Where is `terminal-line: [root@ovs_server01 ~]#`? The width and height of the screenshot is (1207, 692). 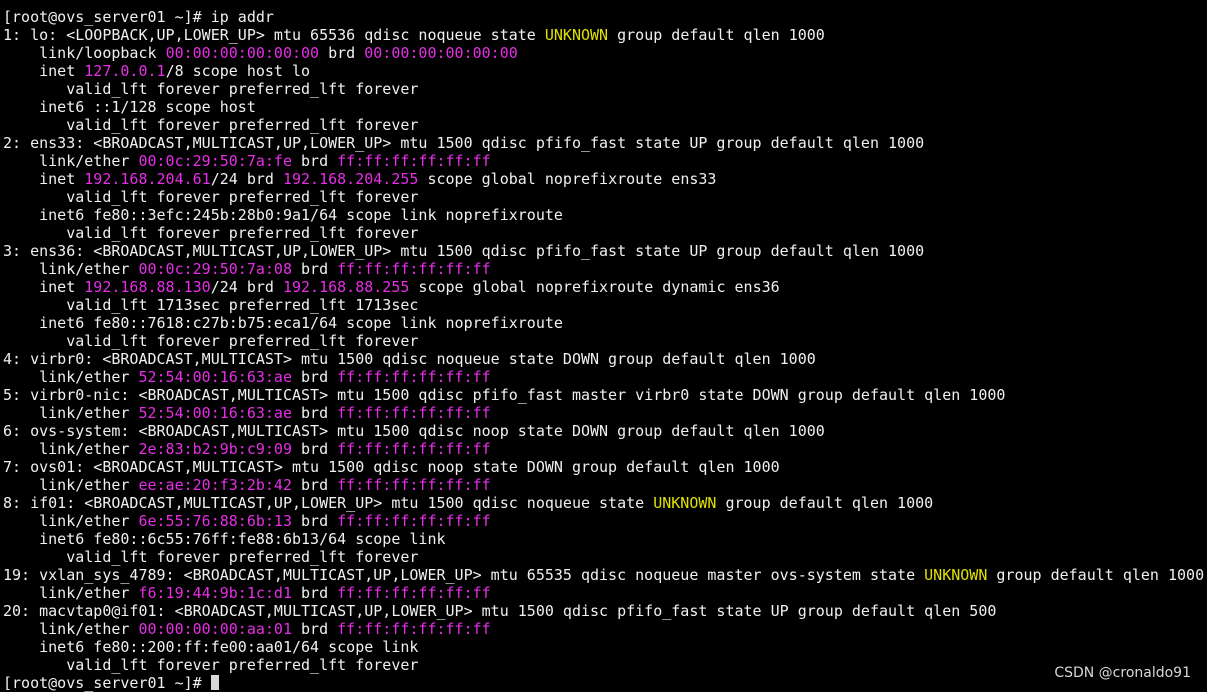 terminal-line: [root@ovs_server01 ~]# is located at coordinates (603, 683).